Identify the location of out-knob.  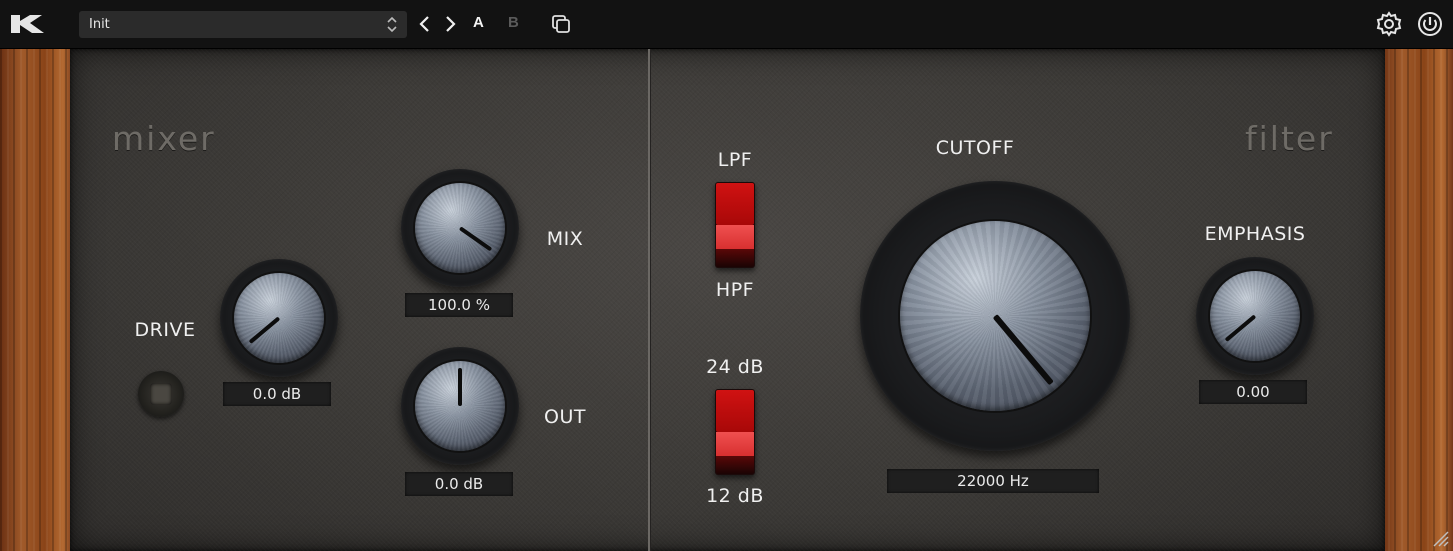
(460, 406).